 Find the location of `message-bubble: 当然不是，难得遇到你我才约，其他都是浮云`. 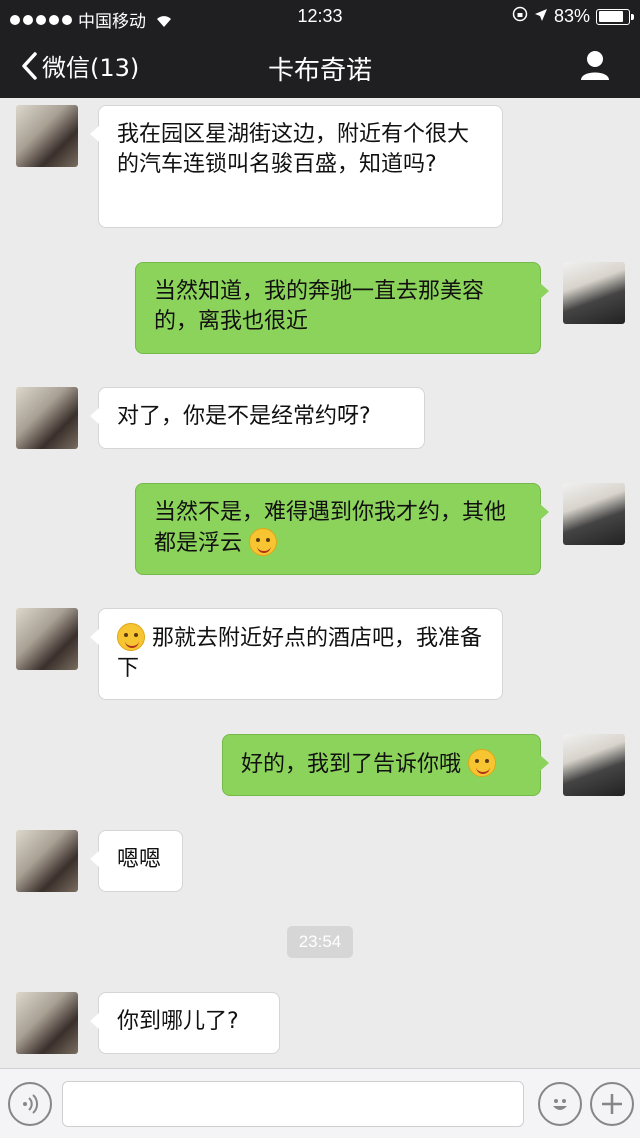

message-bubble: 当然不是，难得遇到你我才约，其他都是浮云 is located at coordinates (342, 529).